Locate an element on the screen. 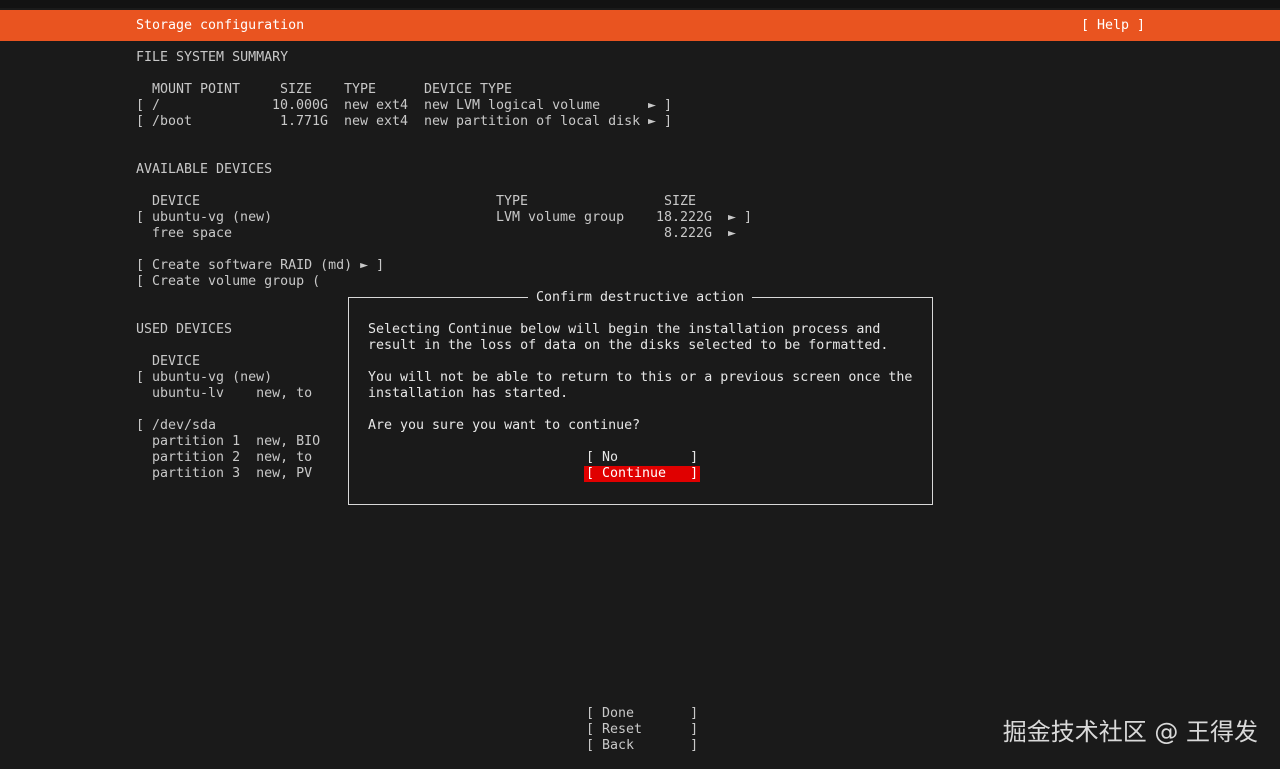  mount-point: /boot is located at coordinates (172, 121).